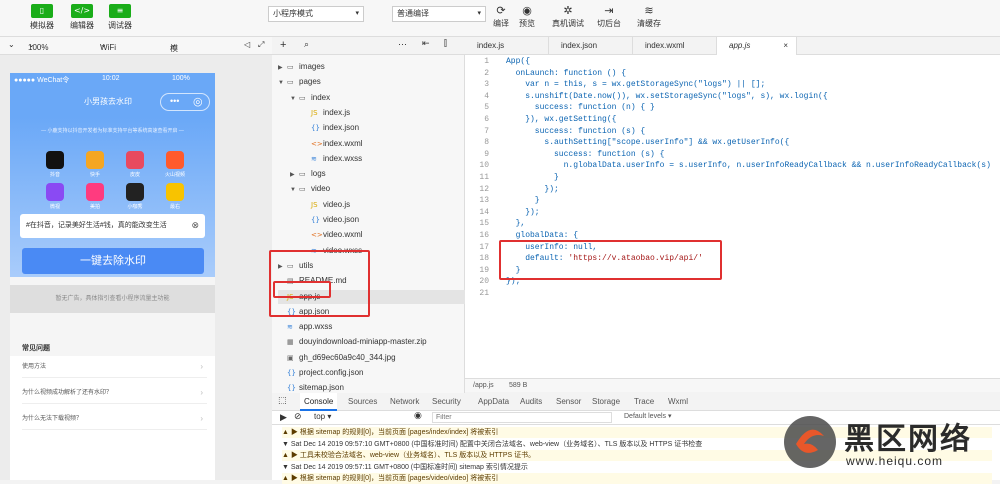  What do you see at coordinates (446, 402) in the screenshot?
I see `devtools-tab: Security` at bounding box center [446, 402].